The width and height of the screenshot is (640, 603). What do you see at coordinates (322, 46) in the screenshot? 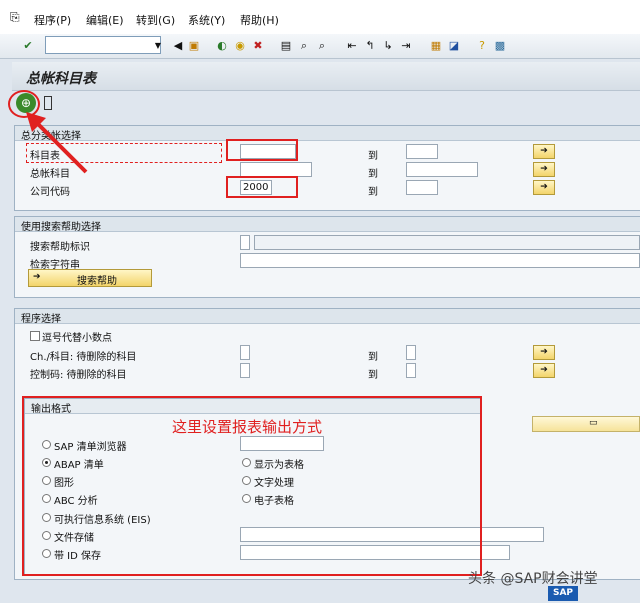
I see `find-next-icon: ⌕` at bounding box center [322, 46].